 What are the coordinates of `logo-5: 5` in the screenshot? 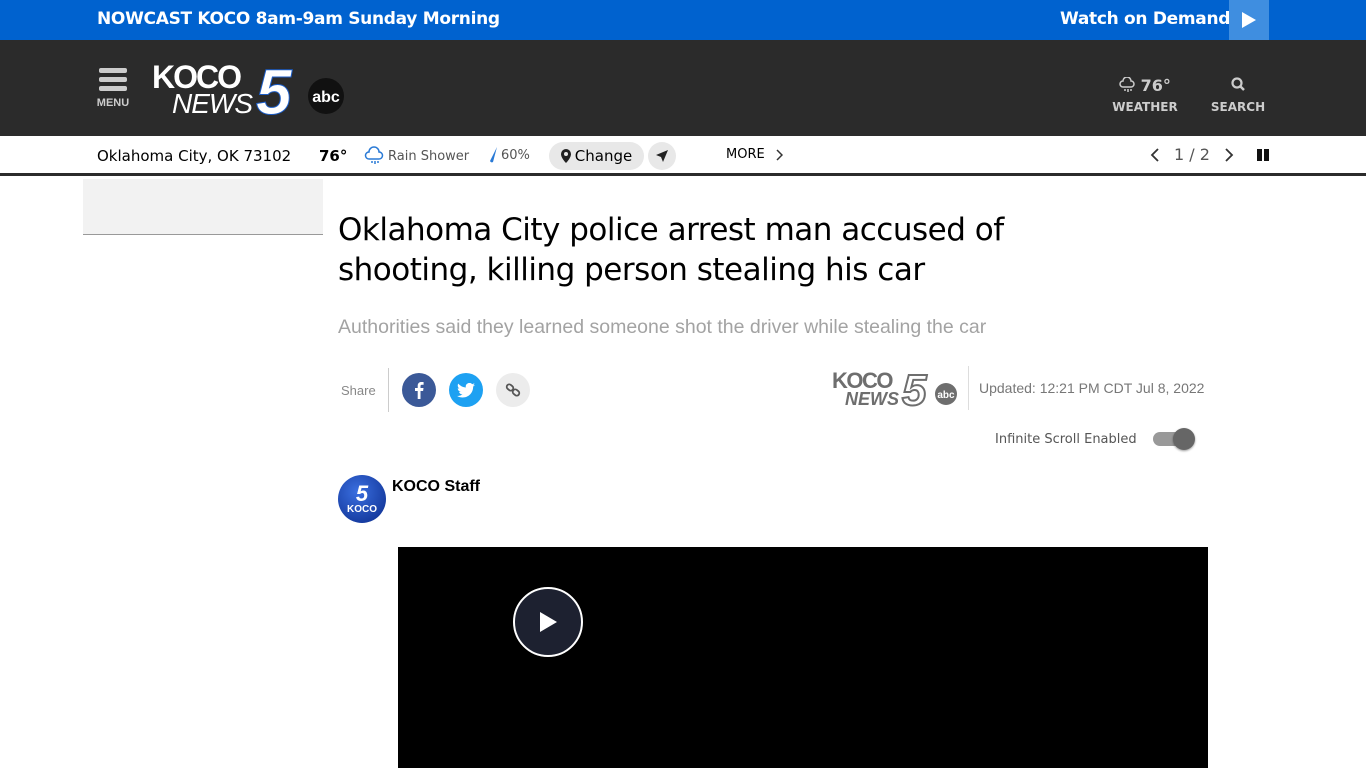 It's located at (274, 90).